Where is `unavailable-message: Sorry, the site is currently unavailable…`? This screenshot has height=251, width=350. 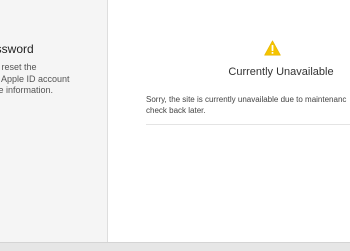 unavailable-message: Sorry, the site is currently unavailable… is located at coordinates (246, 105).